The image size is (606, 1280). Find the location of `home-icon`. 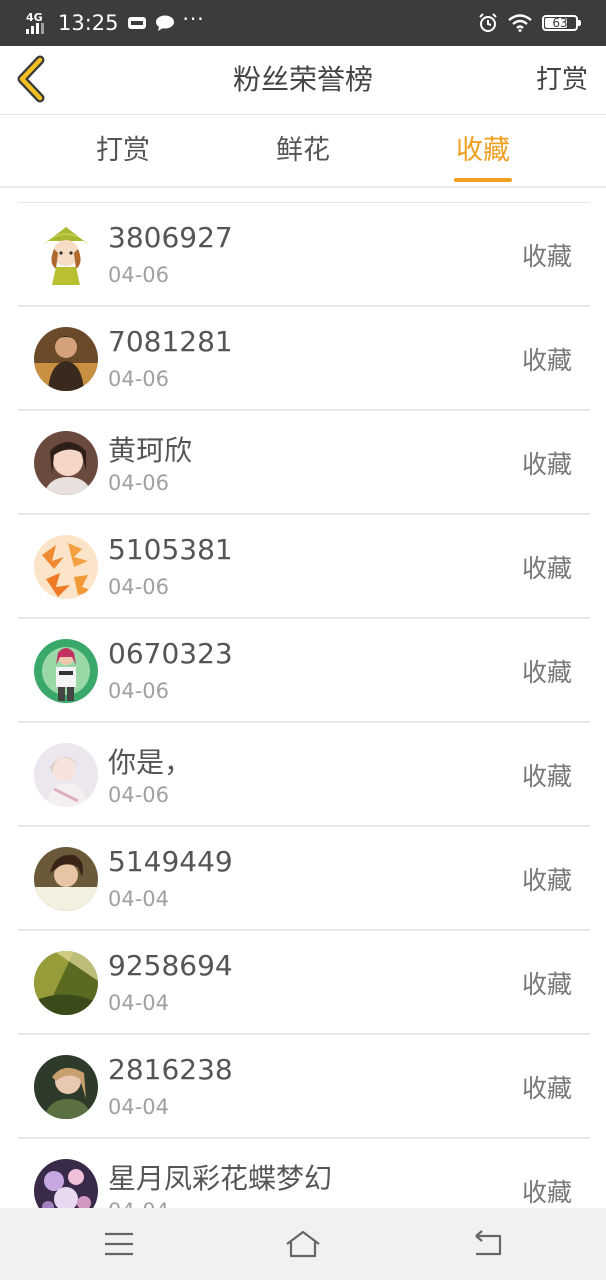

home-icon is located at coordinates (303, 1244).